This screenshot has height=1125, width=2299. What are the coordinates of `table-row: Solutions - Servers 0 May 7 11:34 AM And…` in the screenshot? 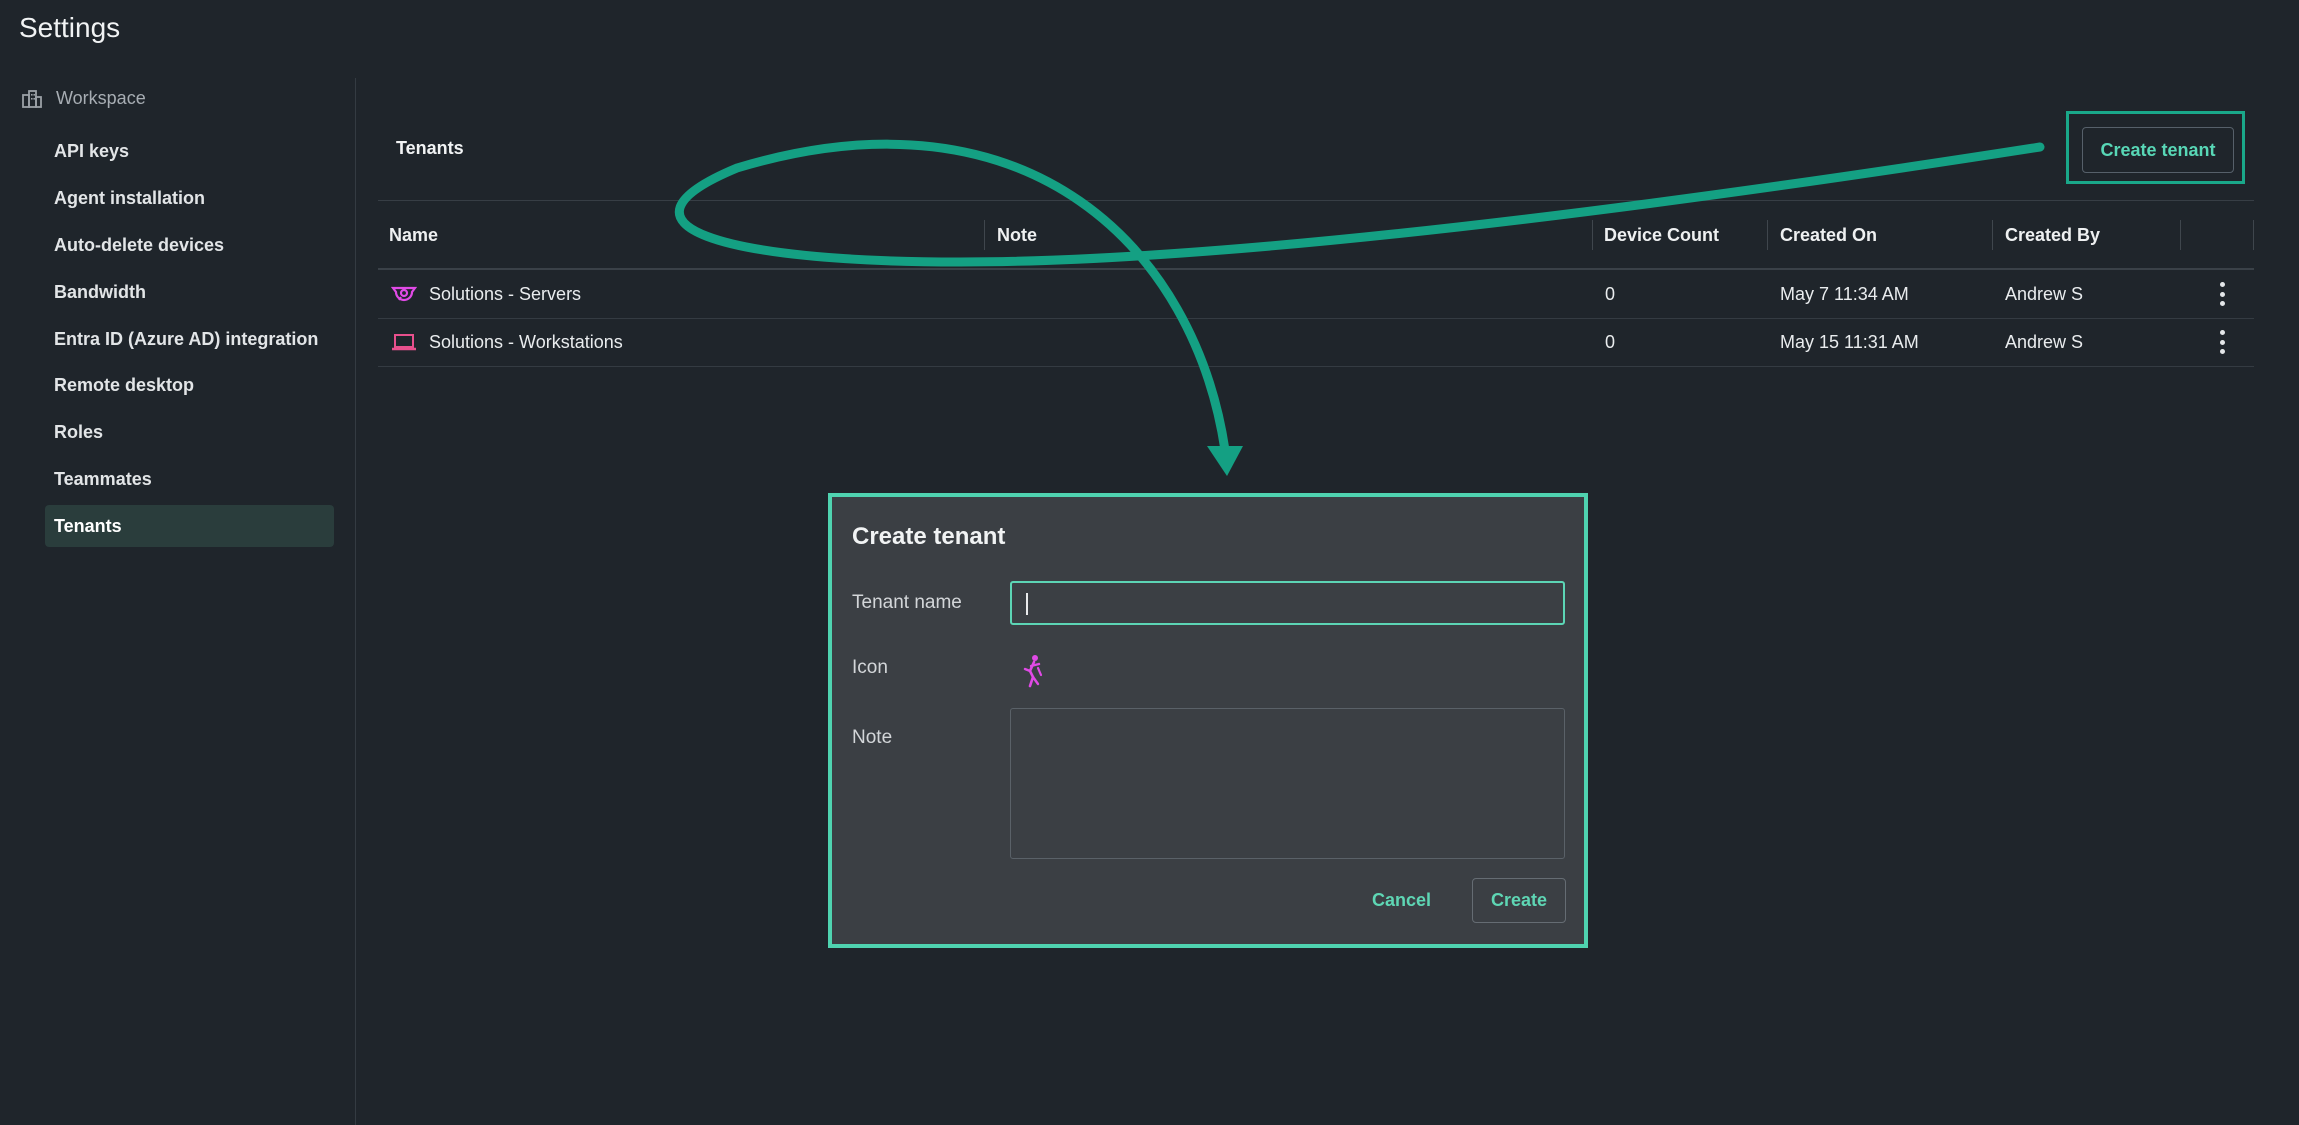 It's located at (1316, 294).